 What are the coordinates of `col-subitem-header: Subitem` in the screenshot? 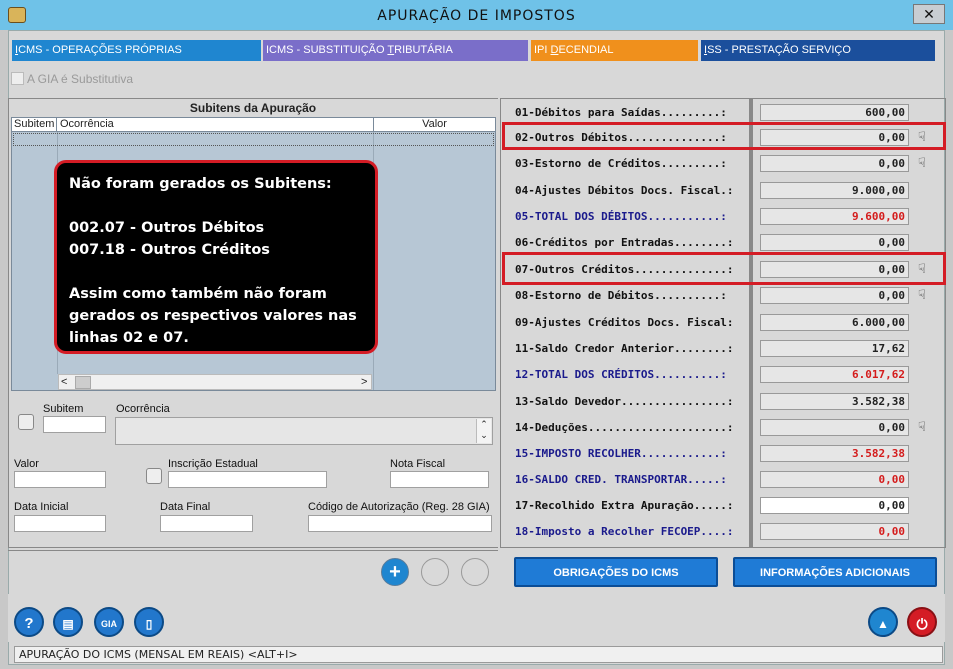 It's located at (34, 124).